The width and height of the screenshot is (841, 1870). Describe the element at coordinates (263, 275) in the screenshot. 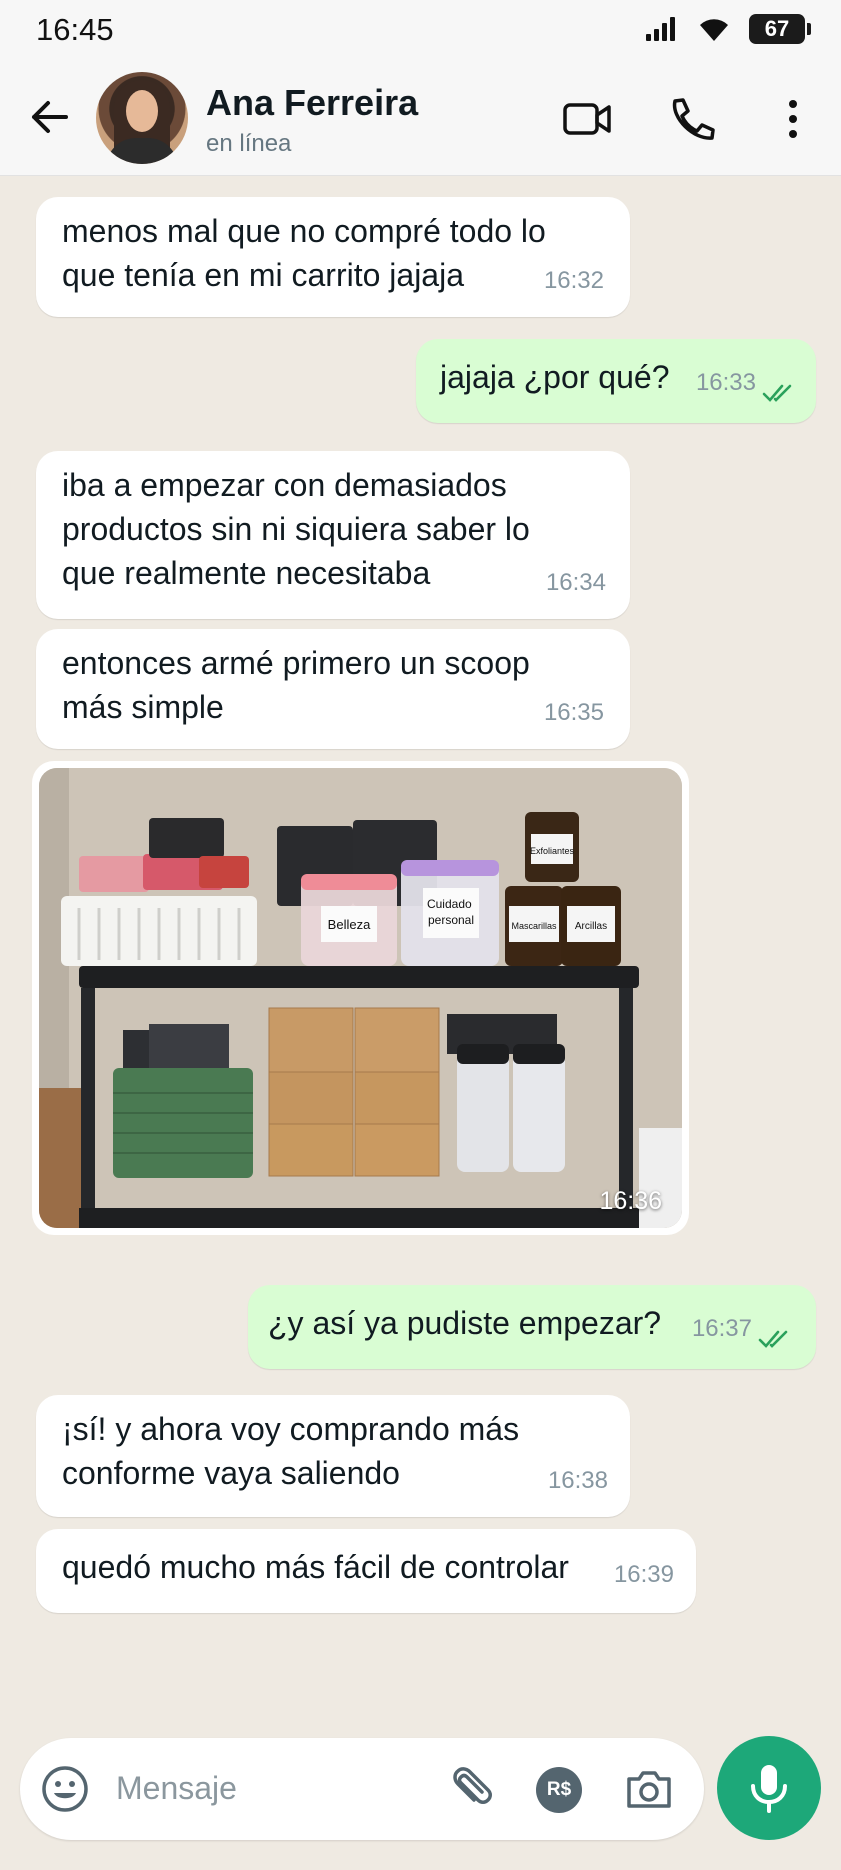

I see `message-text: que tenía en mi carrito jajaja` at that location.